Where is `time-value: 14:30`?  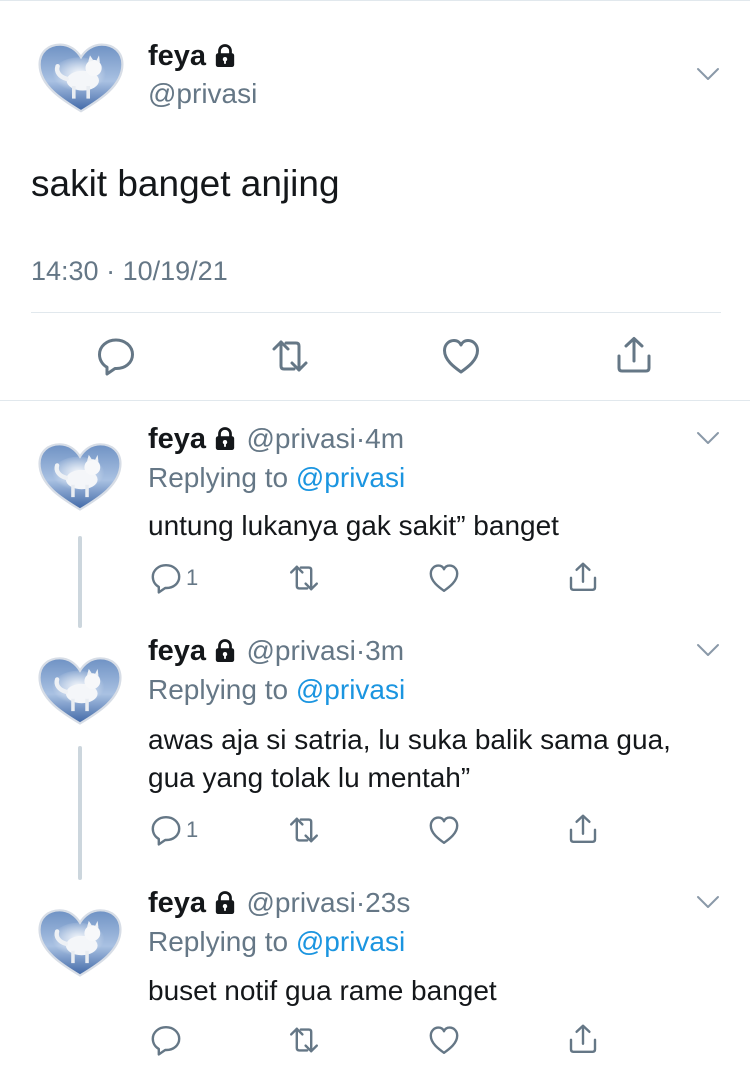
time-value: 14:30 is located at coordinates (65, 271).